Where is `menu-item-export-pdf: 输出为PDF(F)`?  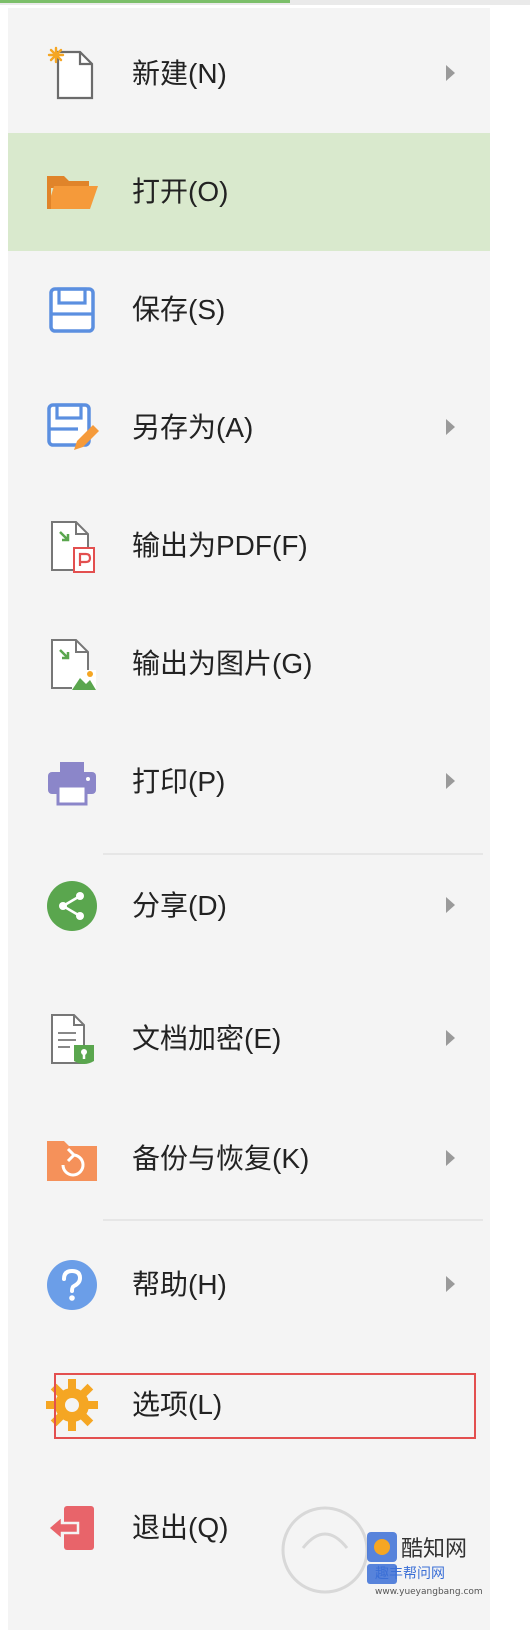
menu-item-export-pdf: 输出为PDF(F) is located at coordinates (249, 546).